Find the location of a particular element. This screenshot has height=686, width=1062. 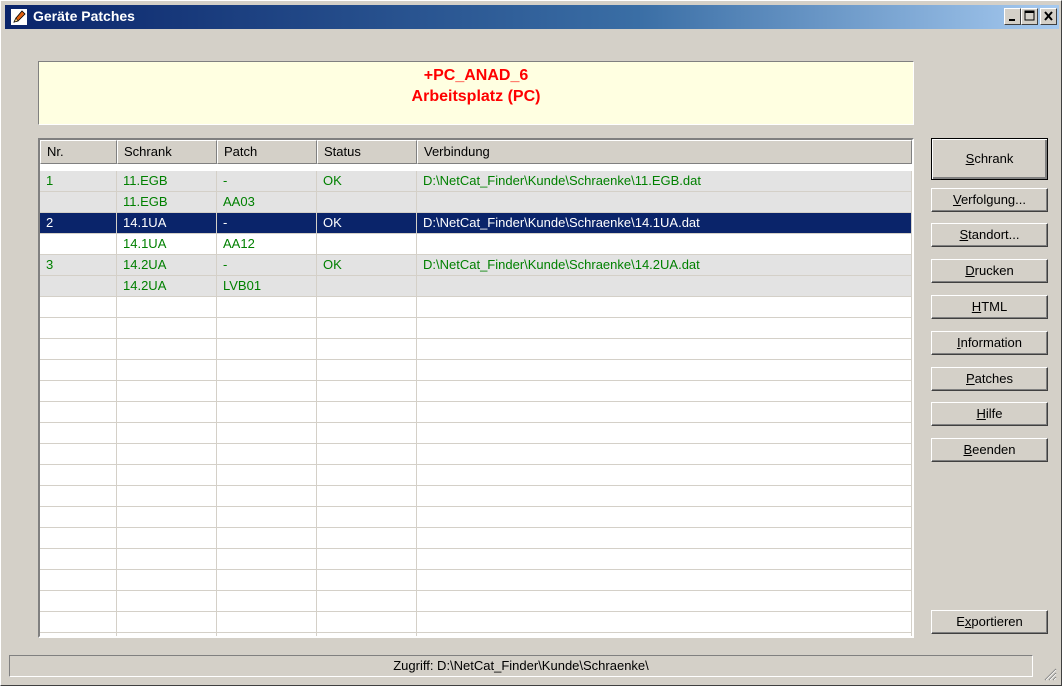

table-row: 14.2UA LVB01 is located at coordinates (476, 286).